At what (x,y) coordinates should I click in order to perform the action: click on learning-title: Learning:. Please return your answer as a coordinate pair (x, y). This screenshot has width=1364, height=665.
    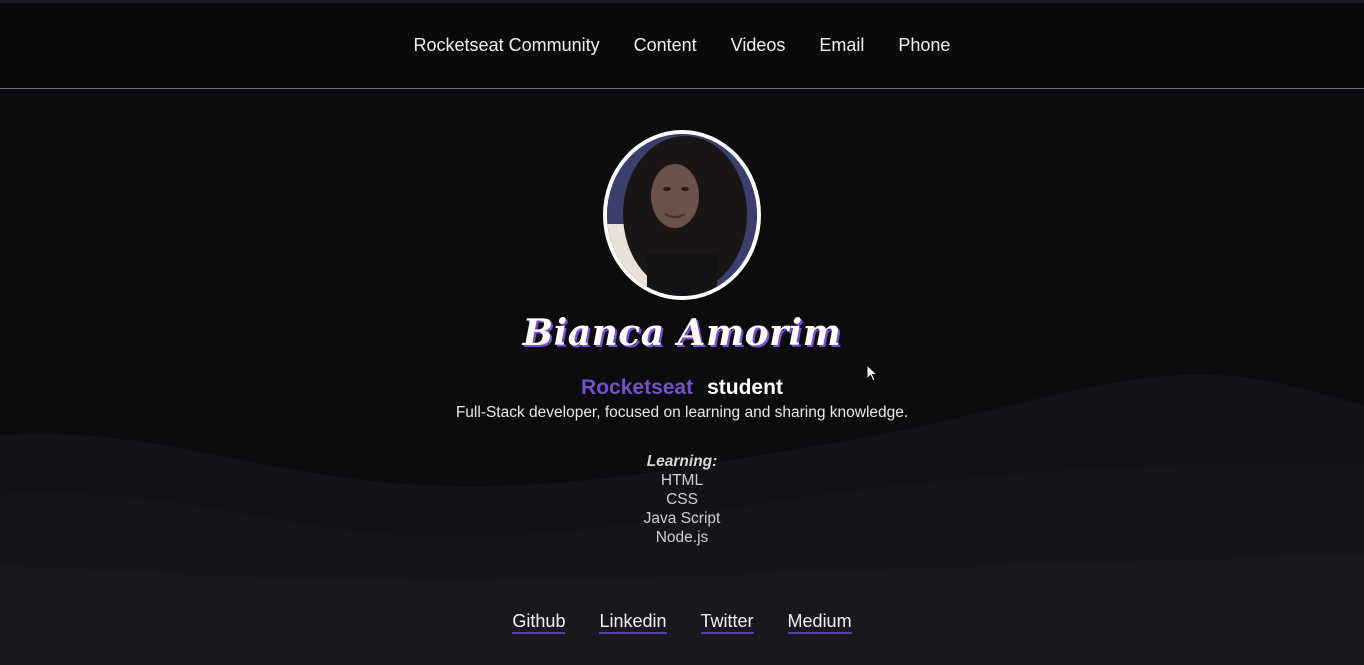
    Looking at the image, I should click on (682, 461).